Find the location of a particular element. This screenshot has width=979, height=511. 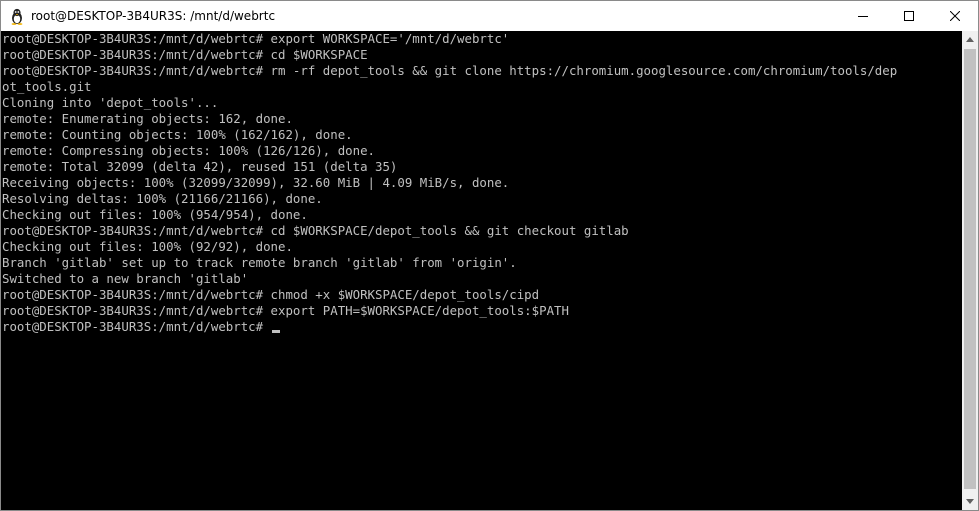

vertical-scrollbar is located at coordinates (970, 270).